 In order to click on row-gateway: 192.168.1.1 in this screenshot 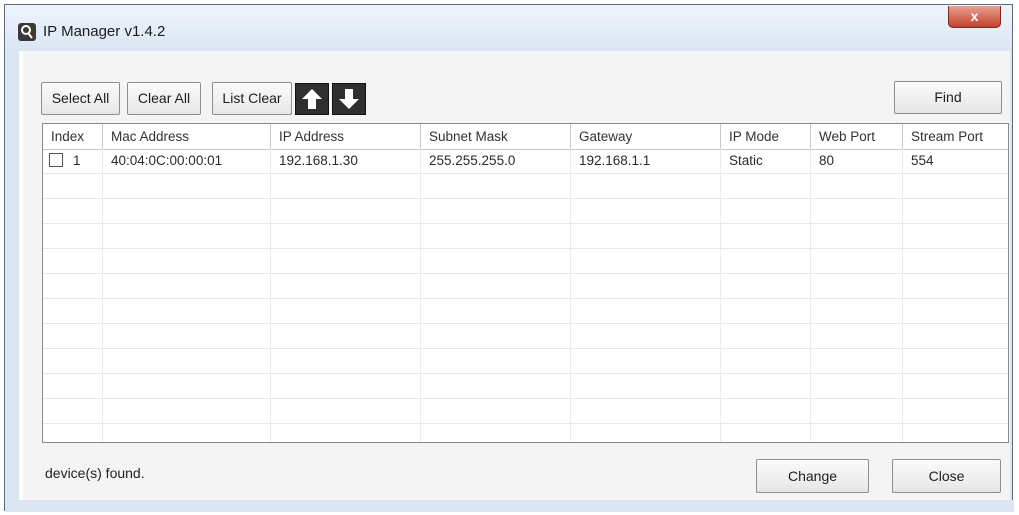, I will do `click(615, 160)`.